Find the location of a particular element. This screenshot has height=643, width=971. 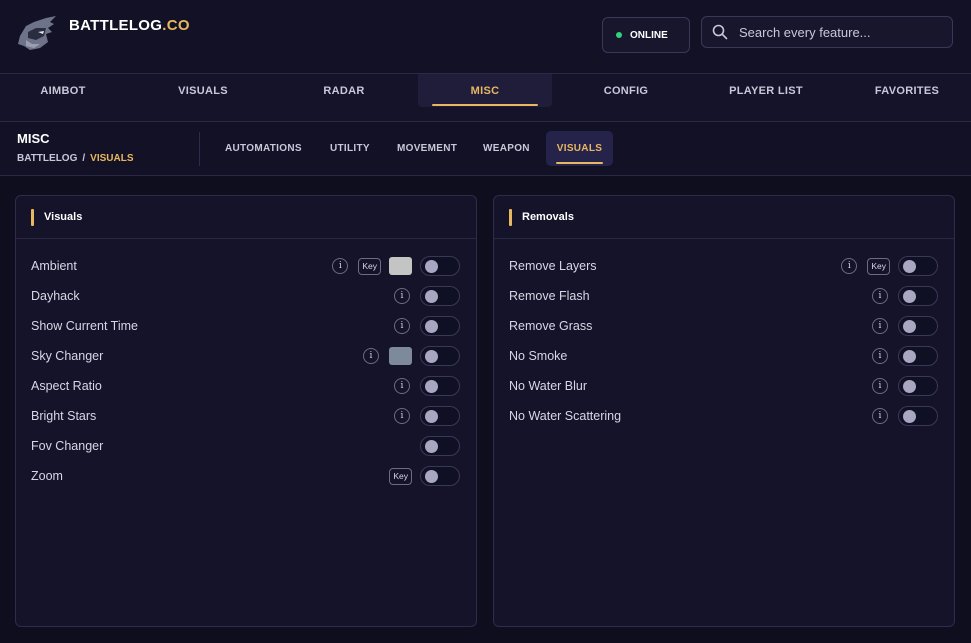

tab-misc: MISC is located at coordinates (485, 90).